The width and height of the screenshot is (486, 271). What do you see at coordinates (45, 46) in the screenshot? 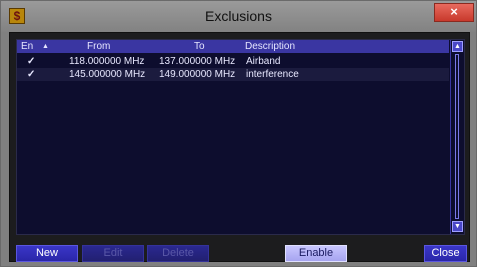
I see `sort-ascending-icon: ▲` at bounding box center [45, 46].